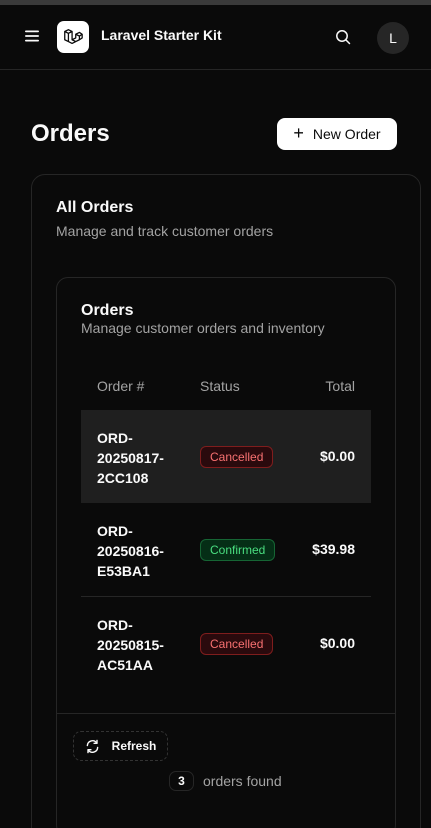  Describe the element at coordinates (107, 310) in the screenshot. I see `orders-card-title: Orders` at that location.